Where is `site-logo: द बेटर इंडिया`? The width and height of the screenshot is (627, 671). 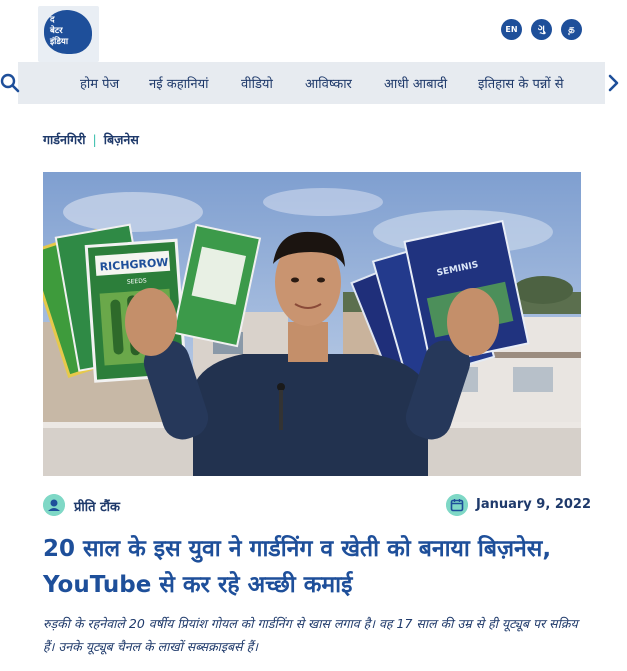
site-logo: द बेटर इंडिया is located at coordinates (68, 34).